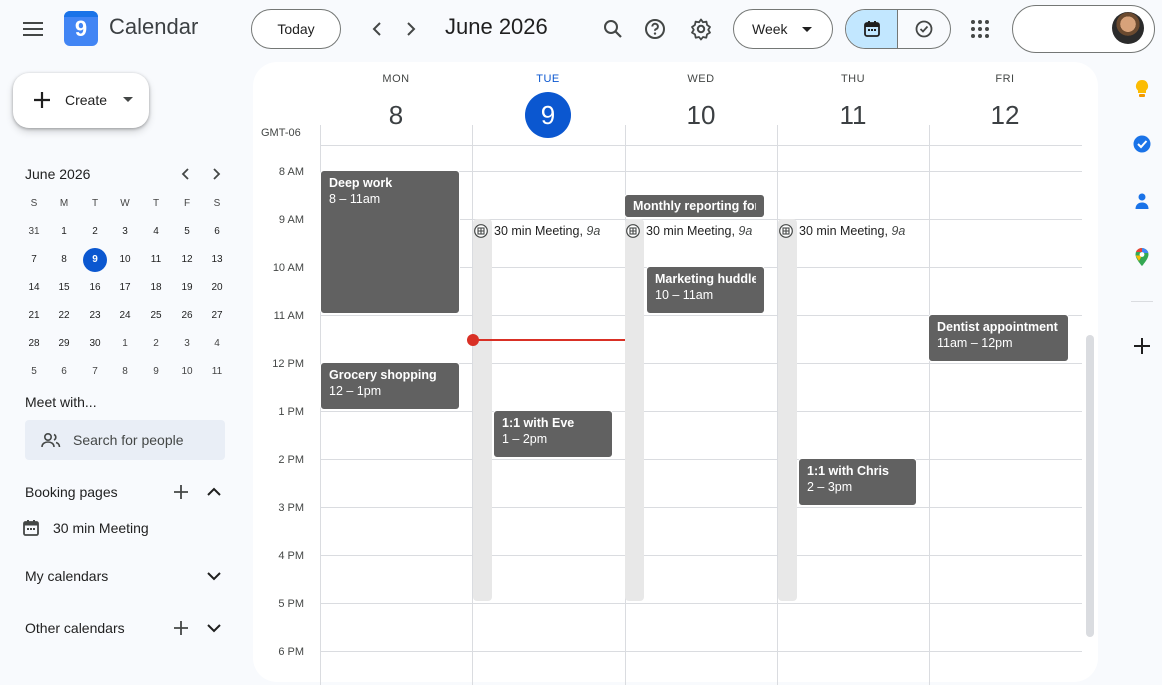 This screenshot has width=1162, height=685. I want to click on mini-calendar-day: 30, so click(95, 344).